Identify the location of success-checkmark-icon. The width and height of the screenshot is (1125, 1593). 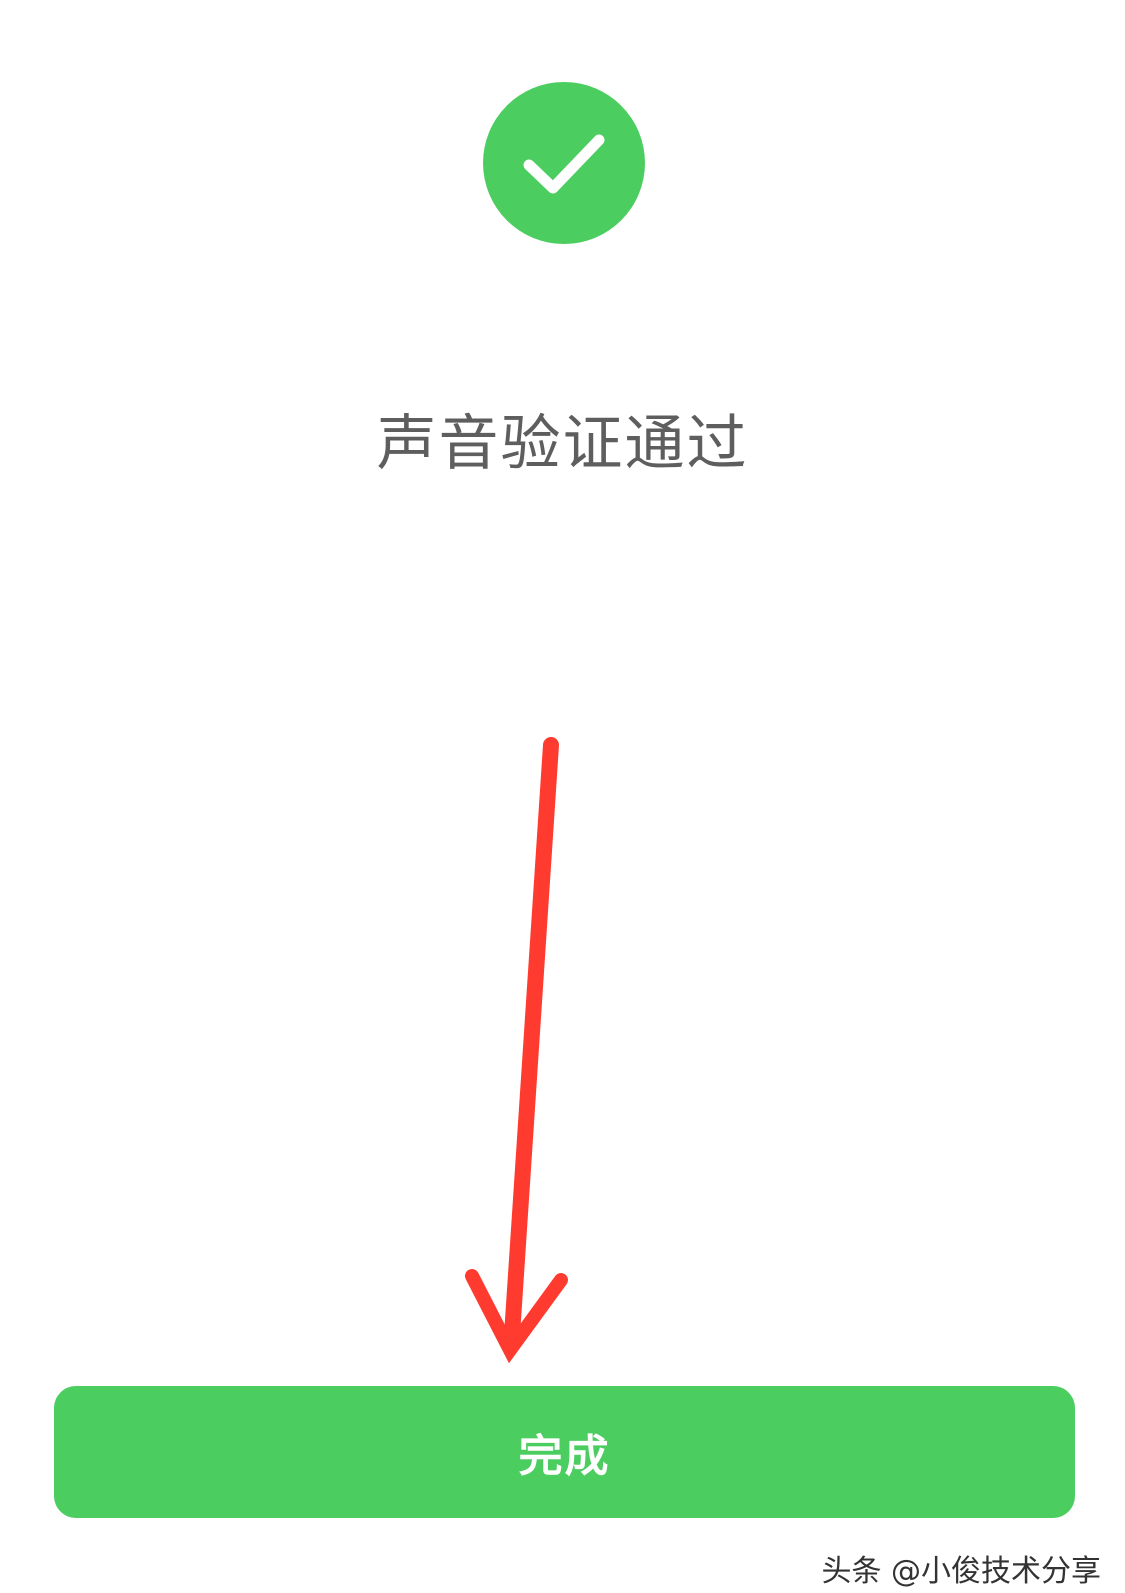
(564, 163).